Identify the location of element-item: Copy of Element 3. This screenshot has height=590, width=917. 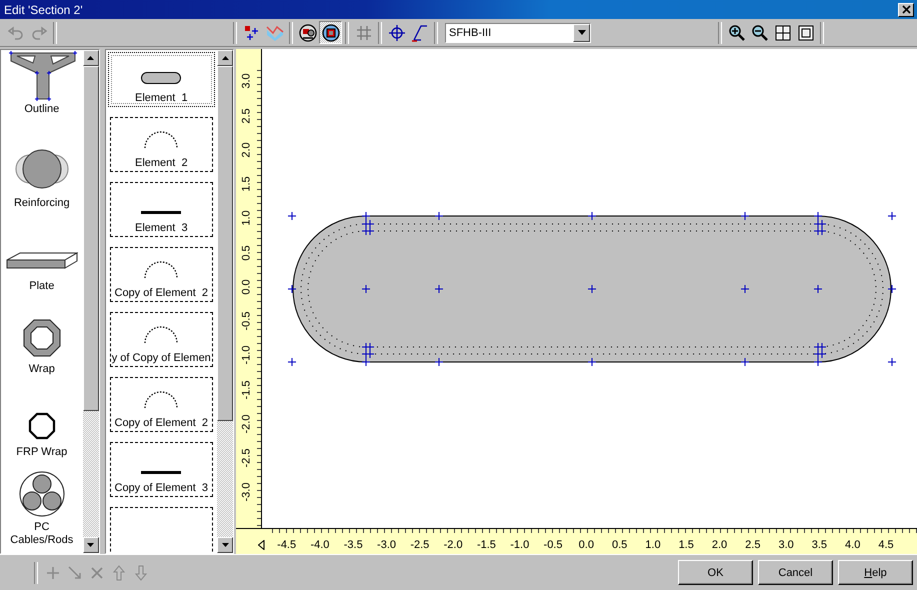
(161, 470).